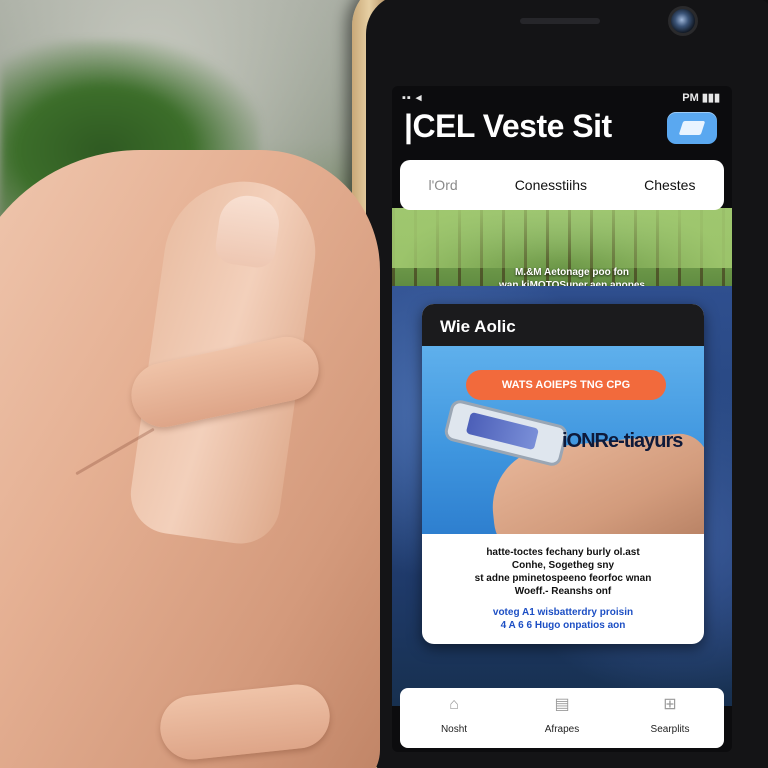 Image resolution: width=768 pixels, height=768 pixels. Describe the element at coordinates (454, 729) in the screenshot. I see `tab-label: Nosht` at that location.